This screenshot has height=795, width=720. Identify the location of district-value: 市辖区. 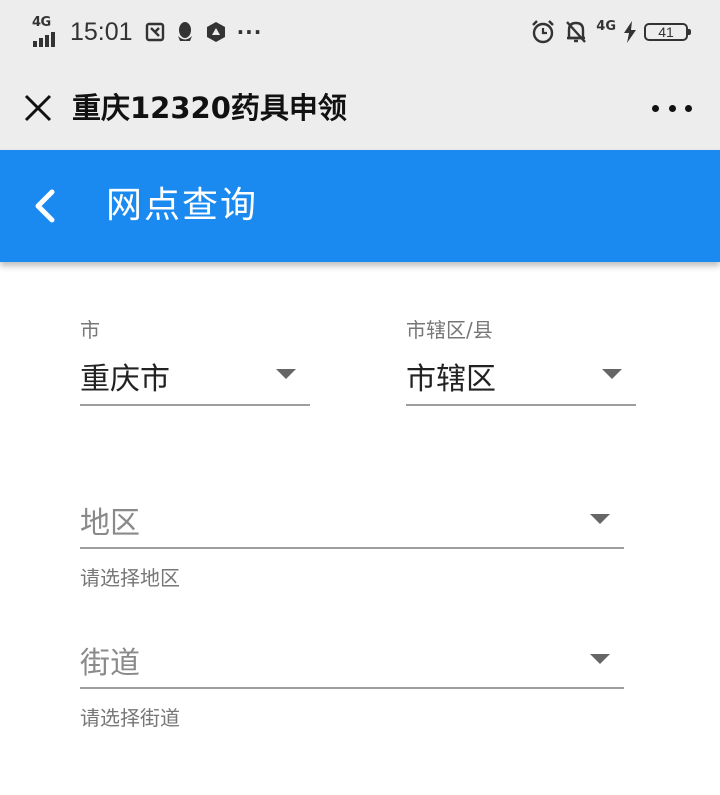
(451, 379).